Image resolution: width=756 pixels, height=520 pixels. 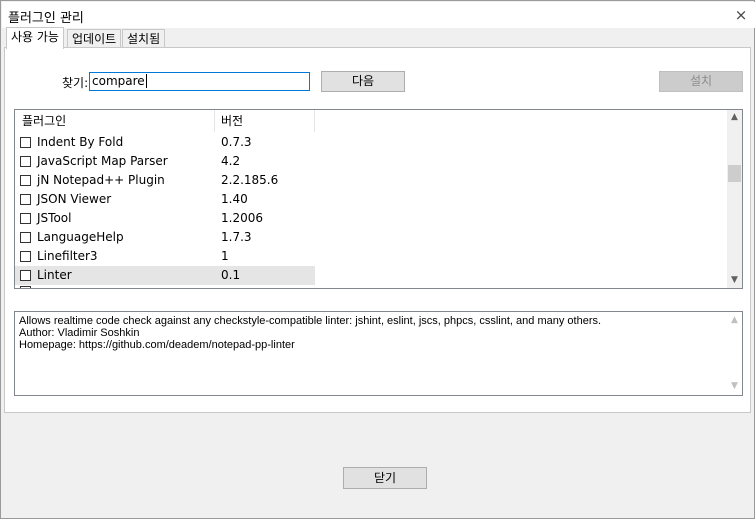 I want to click on plugin-name: LanguageHelp, so click(x=80, y=237).